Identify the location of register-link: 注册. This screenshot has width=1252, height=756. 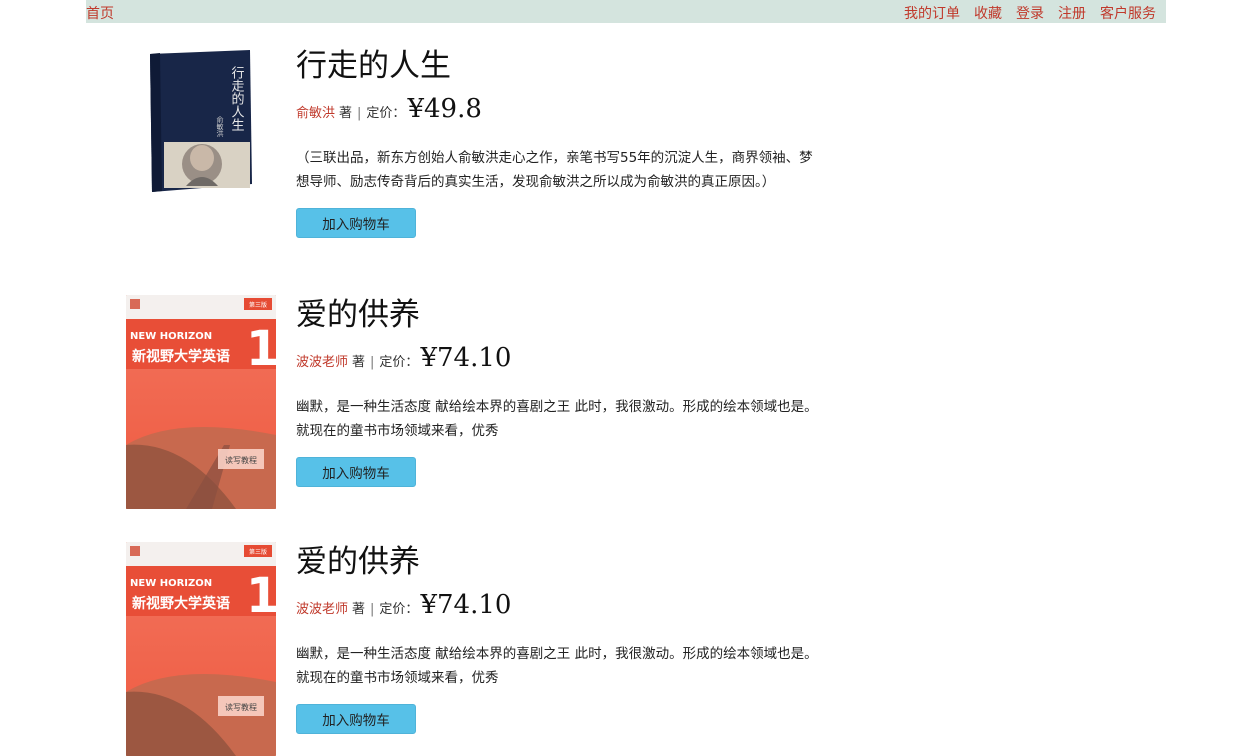
(1072, 13).